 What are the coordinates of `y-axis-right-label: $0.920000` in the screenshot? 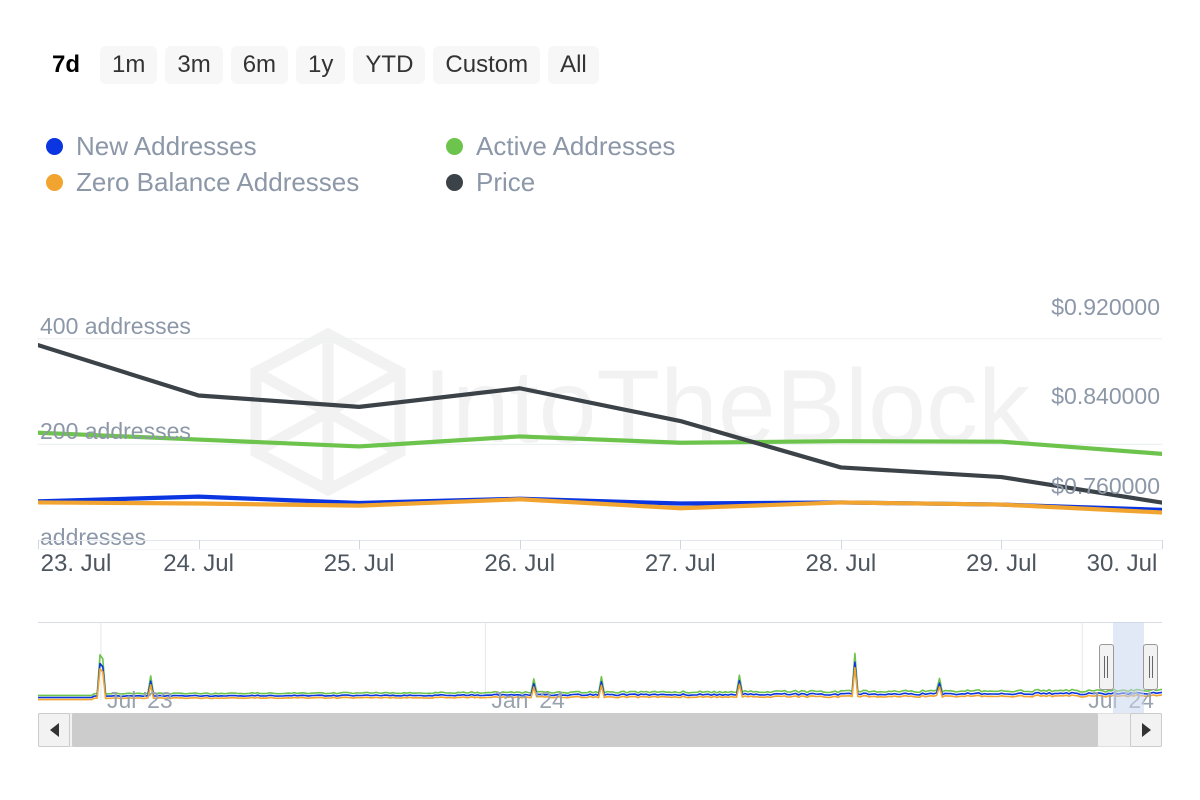 It's located at (1105, 307).